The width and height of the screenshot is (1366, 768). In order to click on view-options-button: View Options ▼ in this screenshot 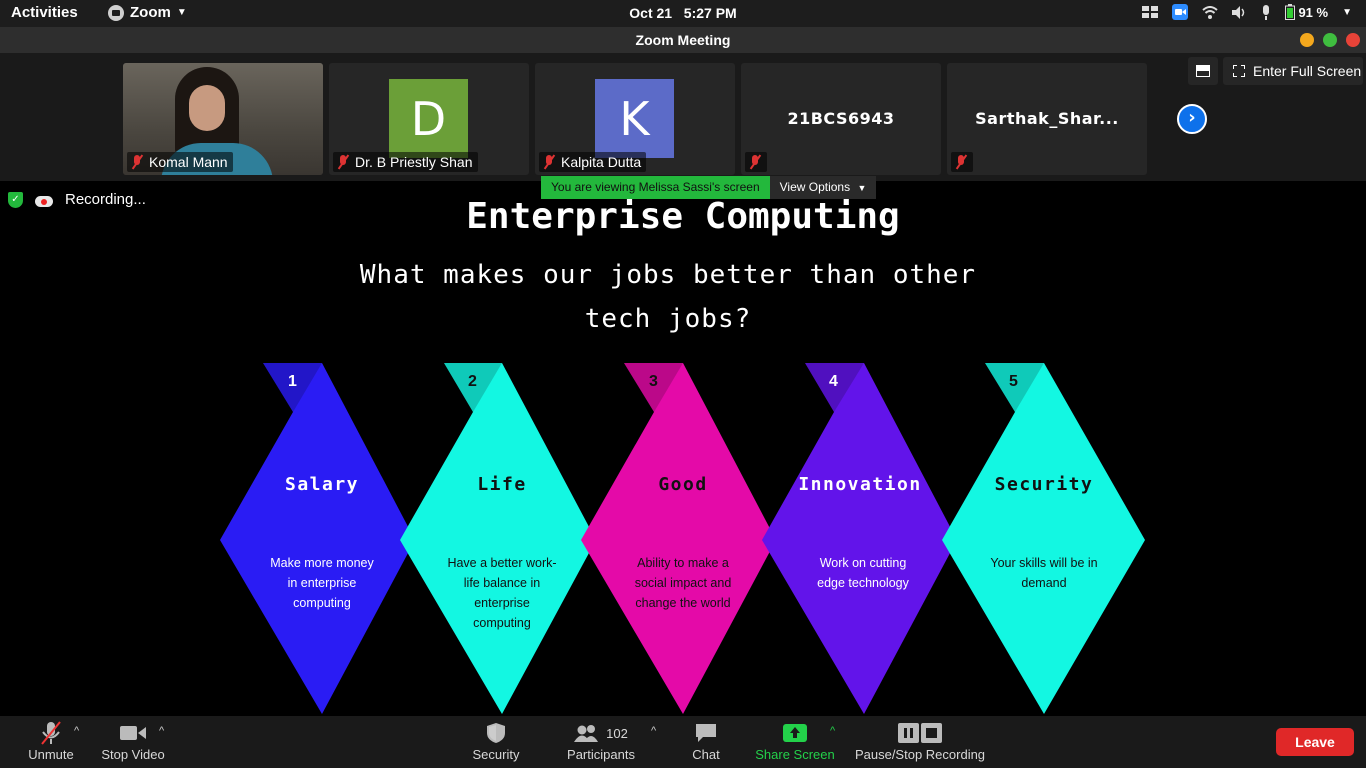, I will do `click(823, 187)`.